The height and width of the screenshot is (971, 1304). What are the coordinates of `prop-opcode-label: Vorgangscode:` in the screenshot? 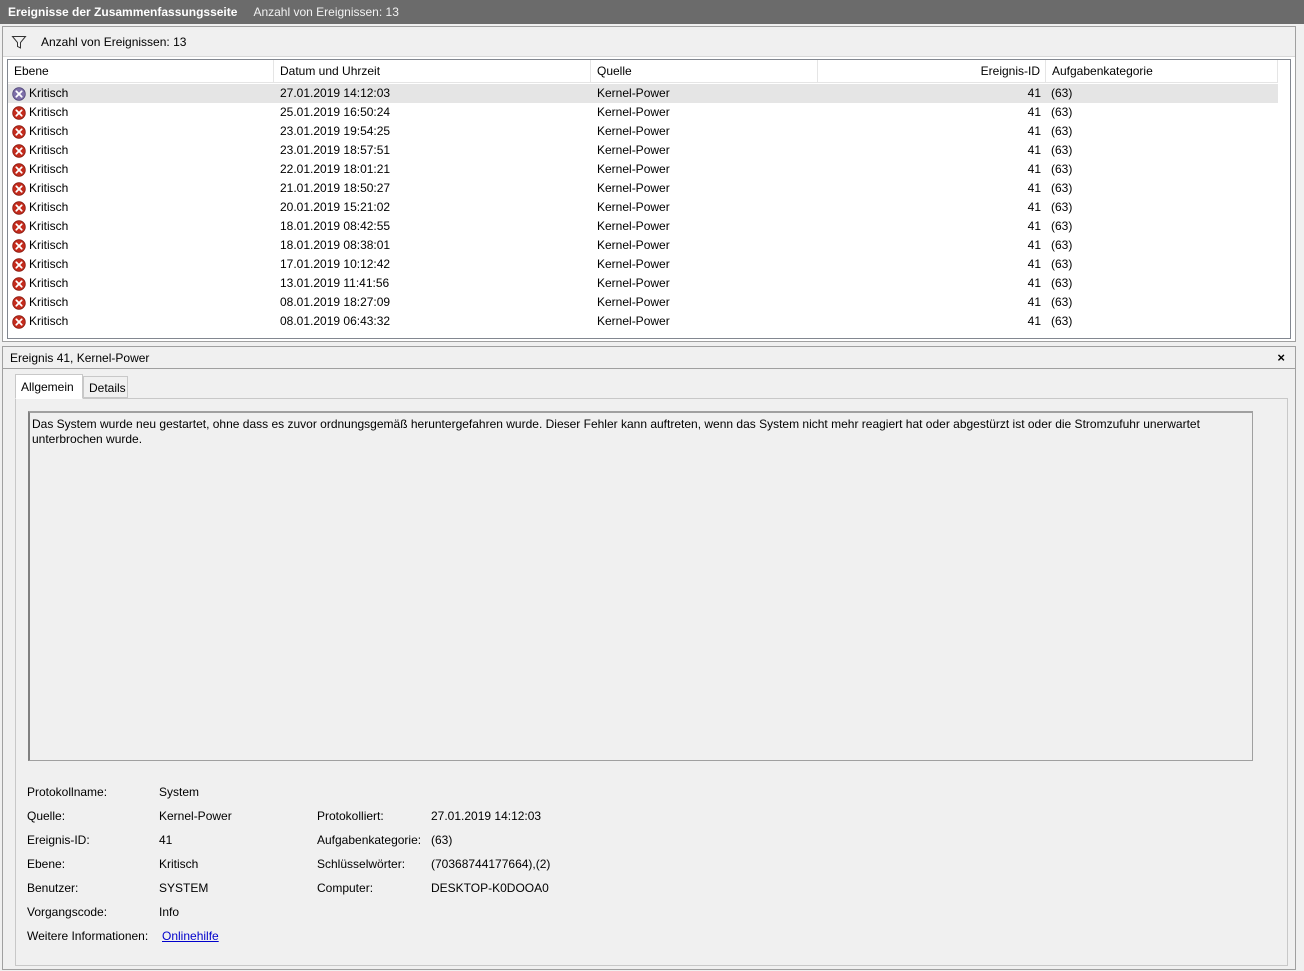 It's located at (67, 912).